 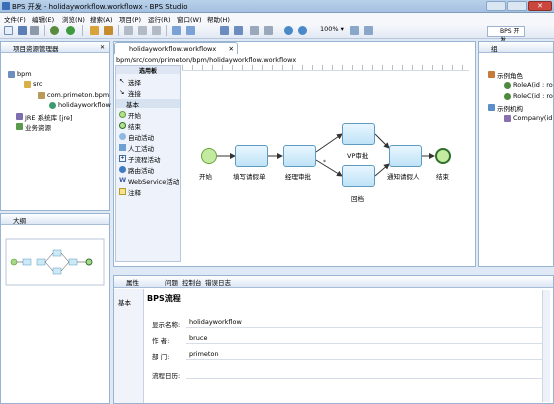 What do you see at coordinates (209, 156) in the screenshot?
I see `start-node` at bounding box center [209, 156].